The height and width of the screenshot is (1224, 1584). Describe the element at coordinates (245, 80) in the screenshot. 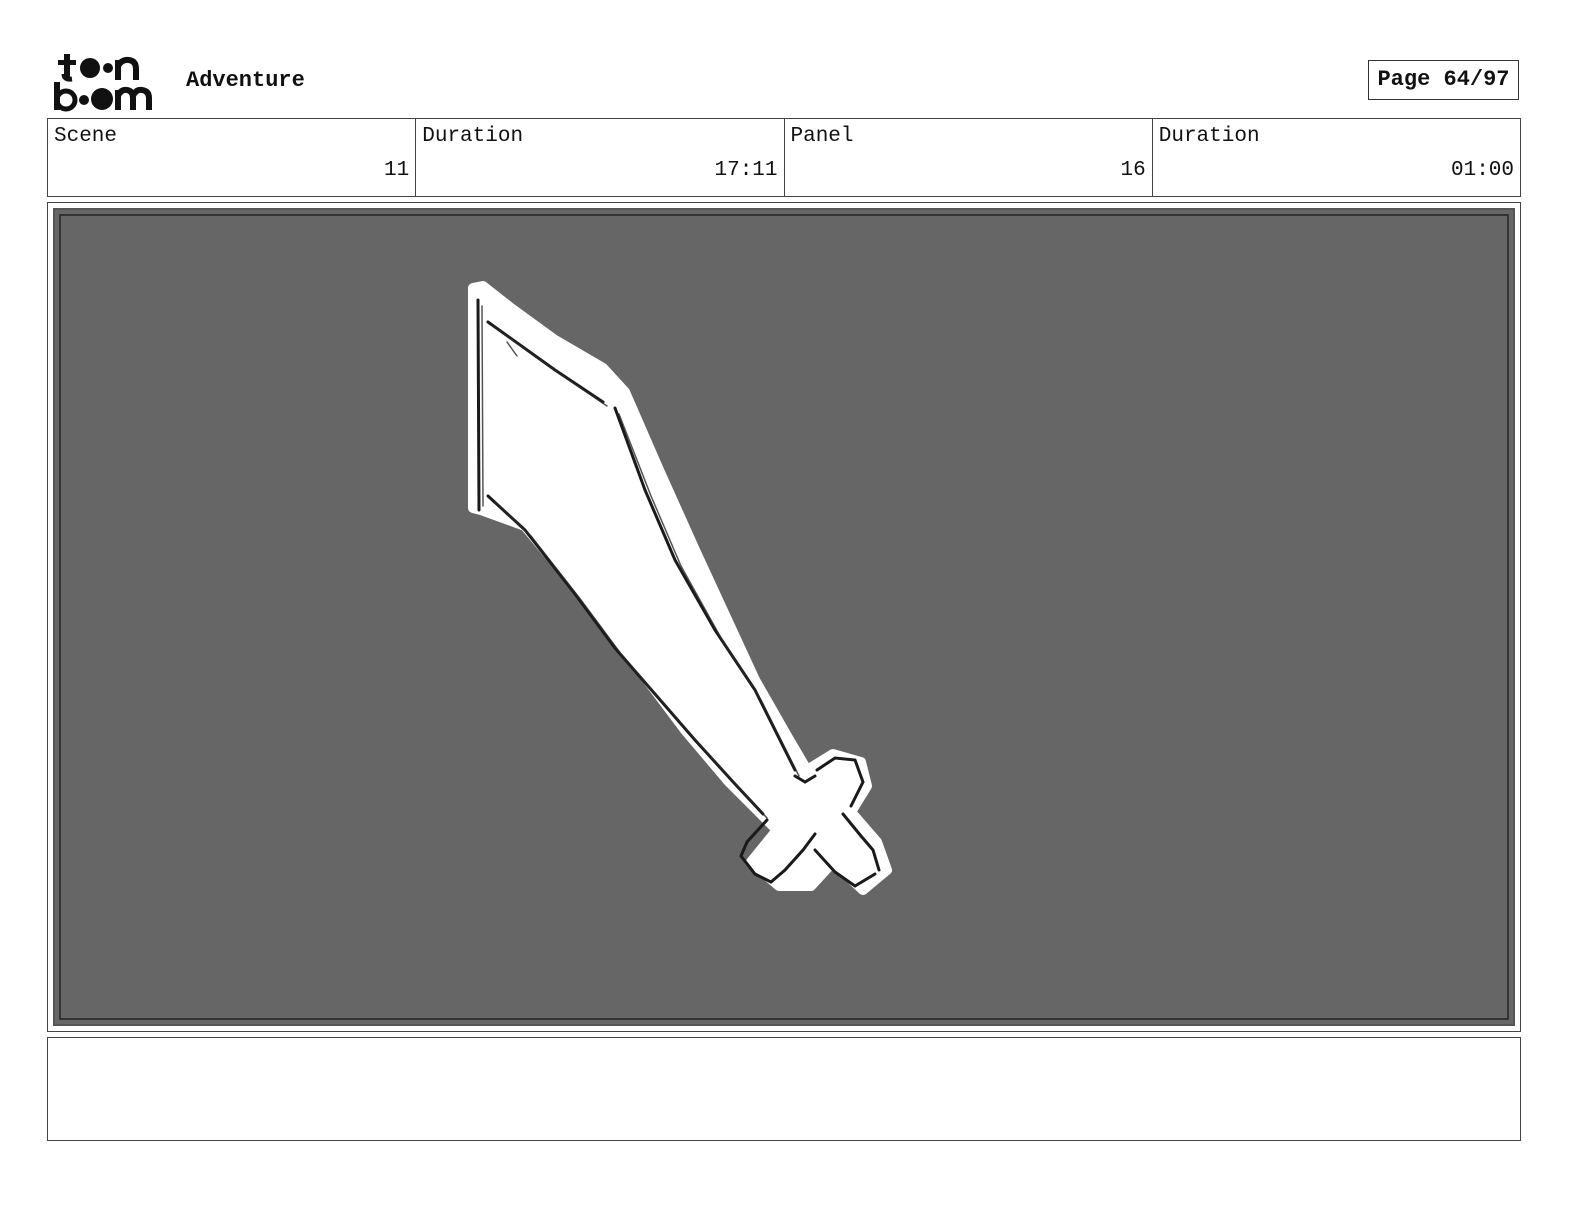

I see `project-title: Adventure` at that location.